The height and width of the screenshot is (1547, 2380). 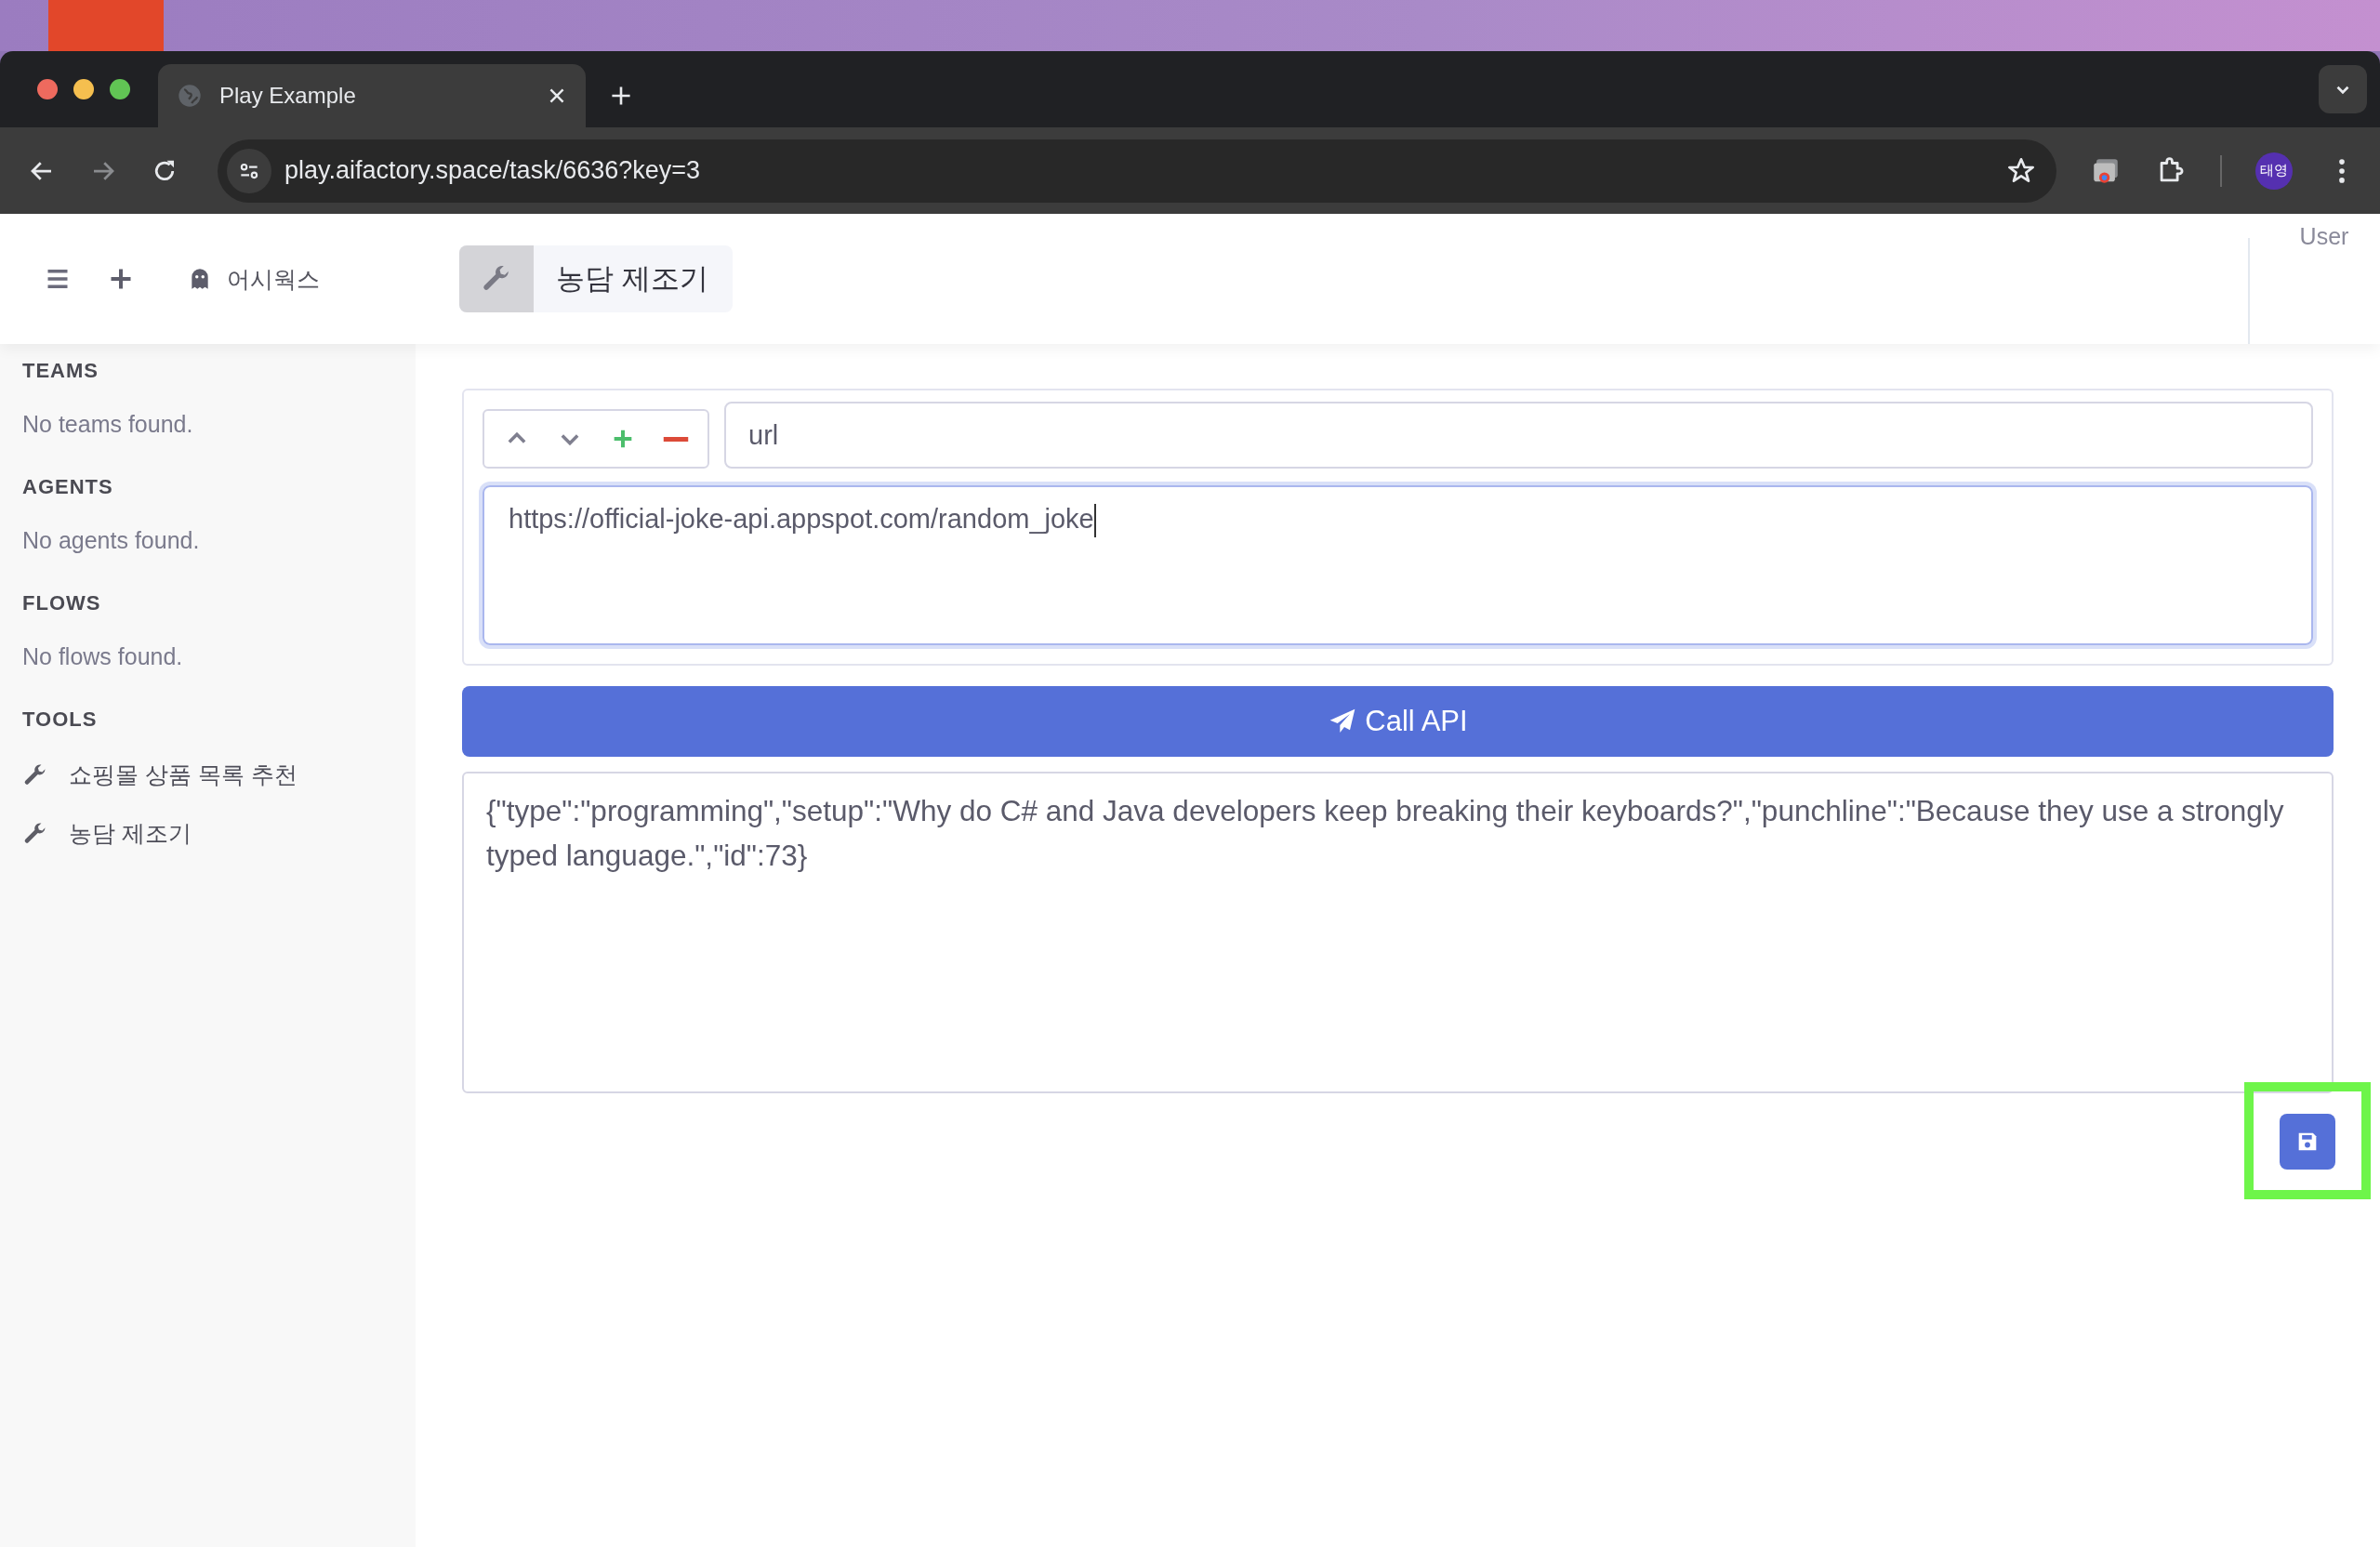 I want to click on maximize-window-icon, so click(x=120, y=89).